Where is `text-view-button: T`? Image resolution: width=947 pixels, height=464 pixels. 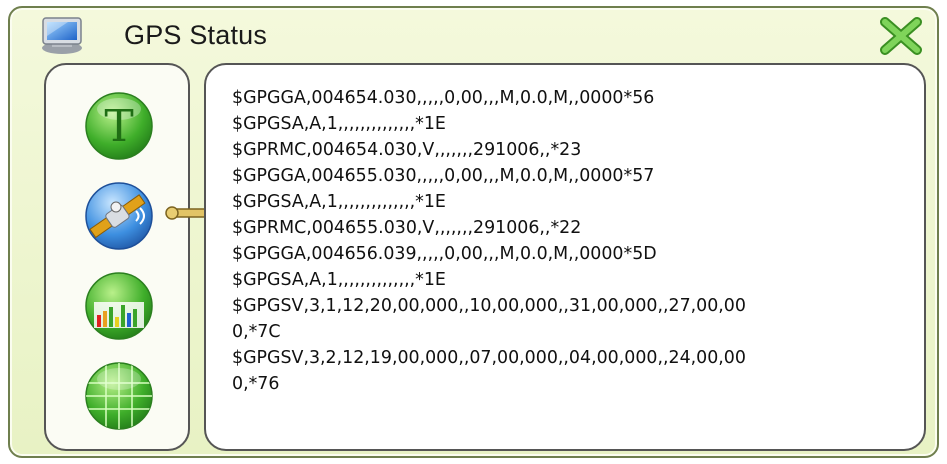 text-view-button: T is located at coordinates (119, 126).